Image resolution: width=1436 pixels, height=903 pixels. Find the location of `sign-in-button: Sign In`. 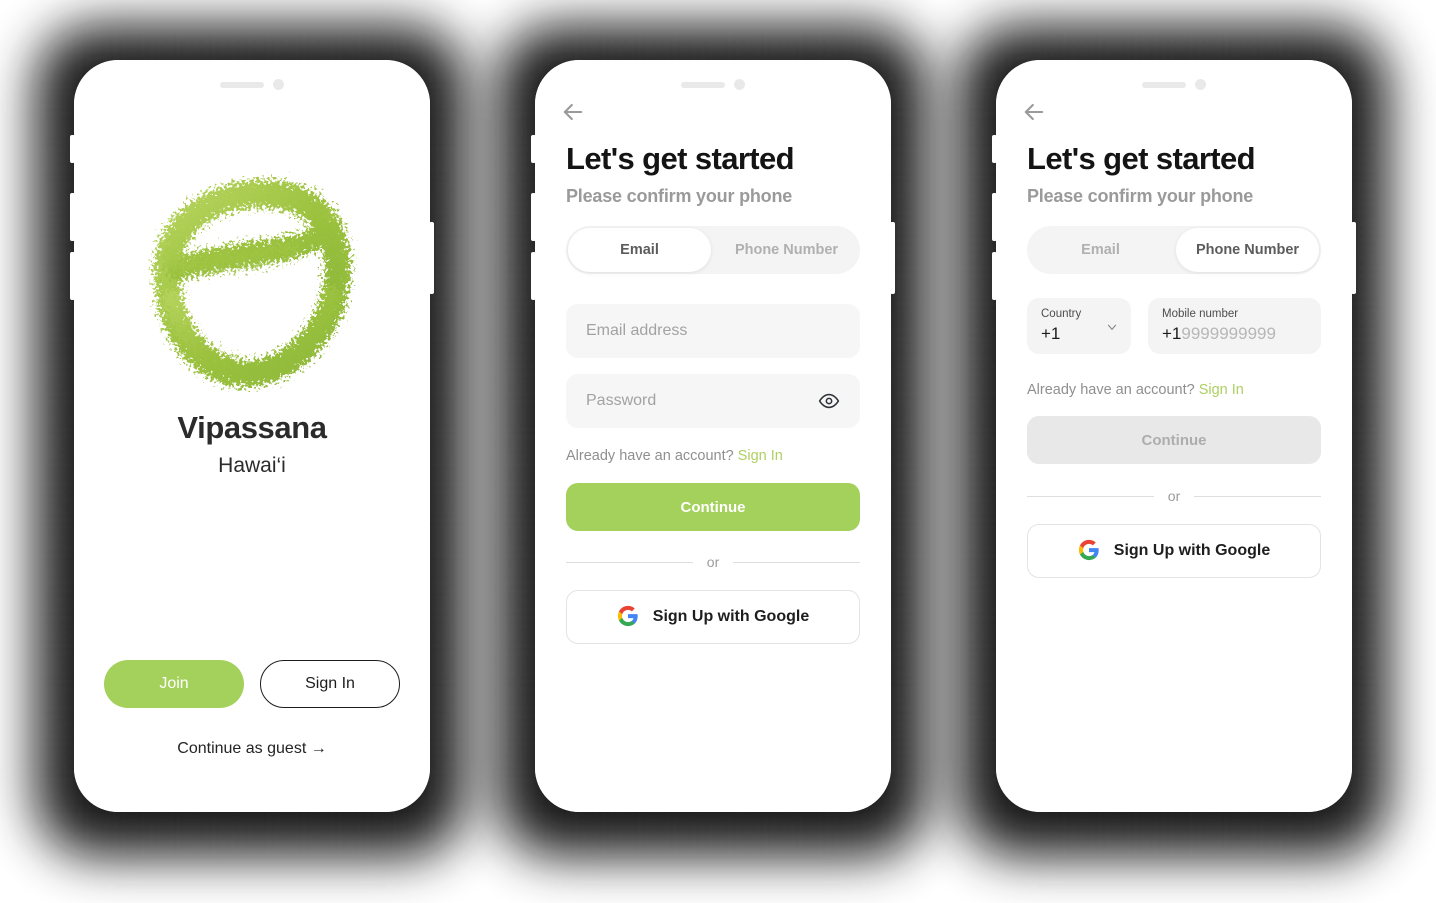

sign-in-button: Sign In is located at coordinates (330, 684).